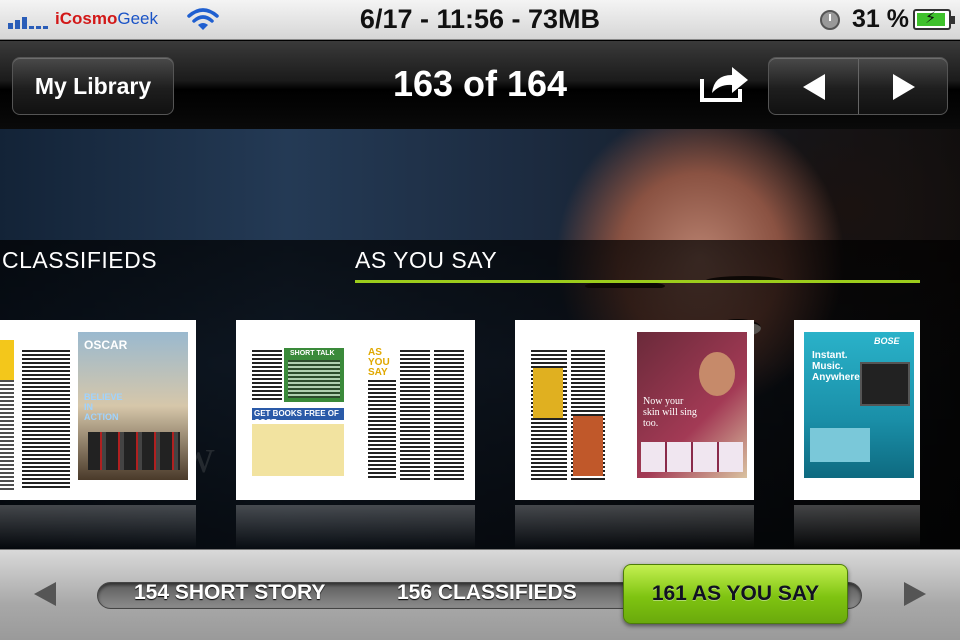  What do you see at coordinates (837, 366) in the screenshot?
I see `bose-ad-text: Instant. Music. Anywhere.` at bounding box center [837, 366].